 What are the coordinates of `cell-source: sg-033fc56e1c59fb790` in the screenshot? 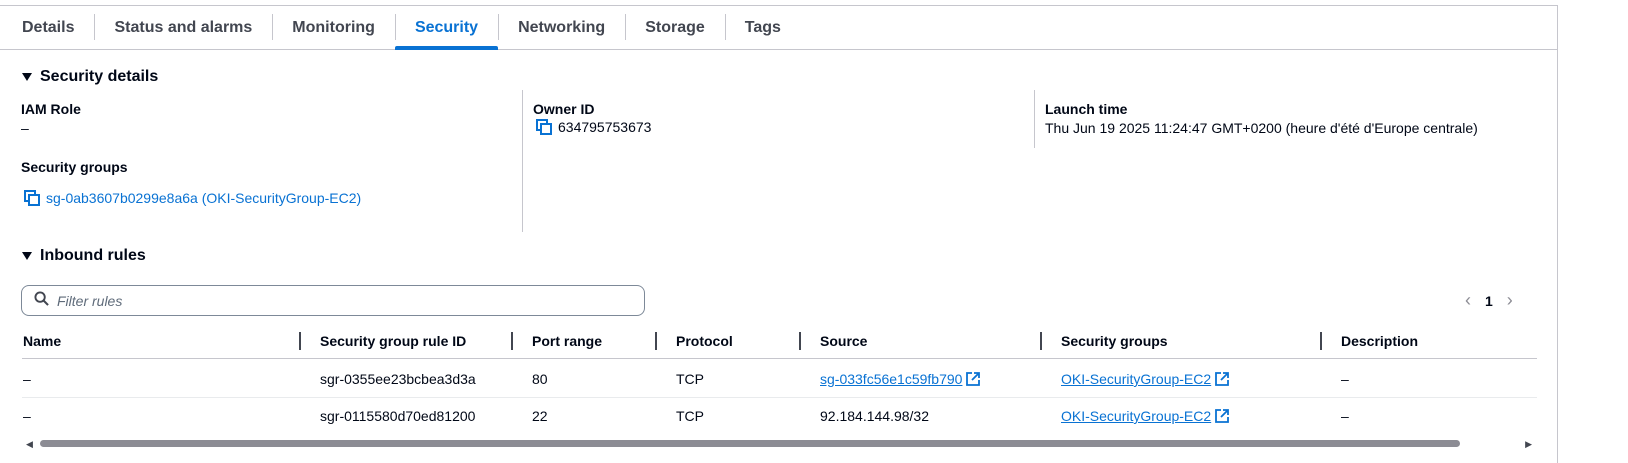 It's located at (900, 380).